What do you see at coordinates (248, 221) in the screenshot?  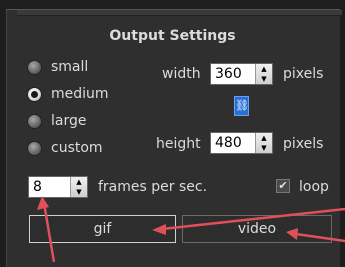 I see `arrow-to-gif` at bounding box center [248, 221].